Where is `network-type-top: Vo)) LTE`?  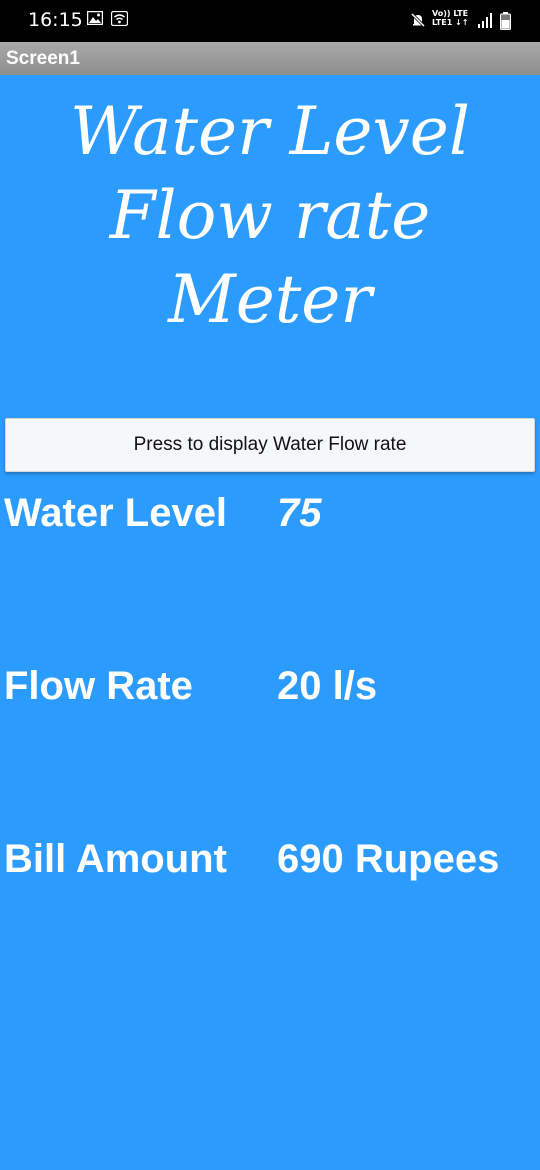
network-type-top: Vo)) LTE is located at coordinates (450, 13).